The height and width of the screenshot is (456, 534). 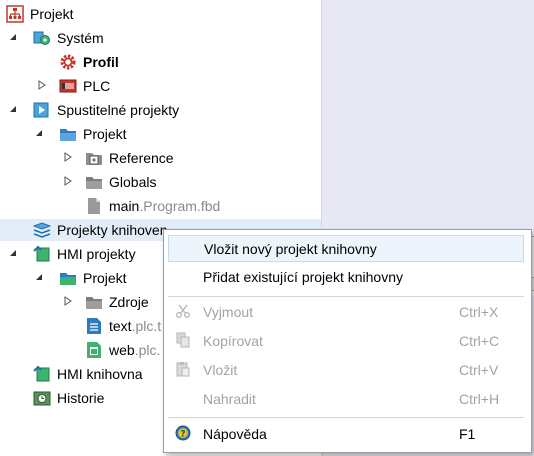 I want to click on menu-item-paste: Vložit Ctrl+V, so click(x=346, y=369).